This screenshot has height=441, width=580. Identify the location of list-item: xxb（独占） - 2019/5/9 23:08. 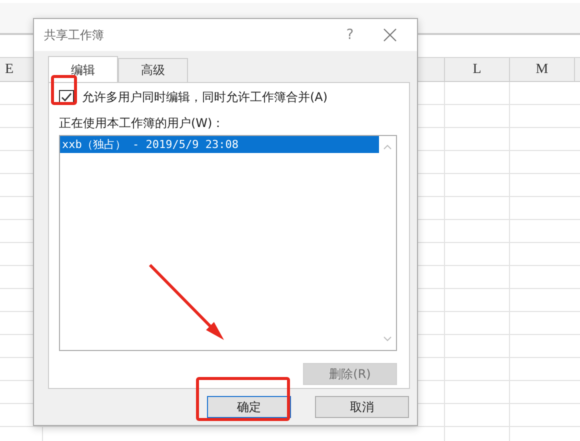
(219, 144).